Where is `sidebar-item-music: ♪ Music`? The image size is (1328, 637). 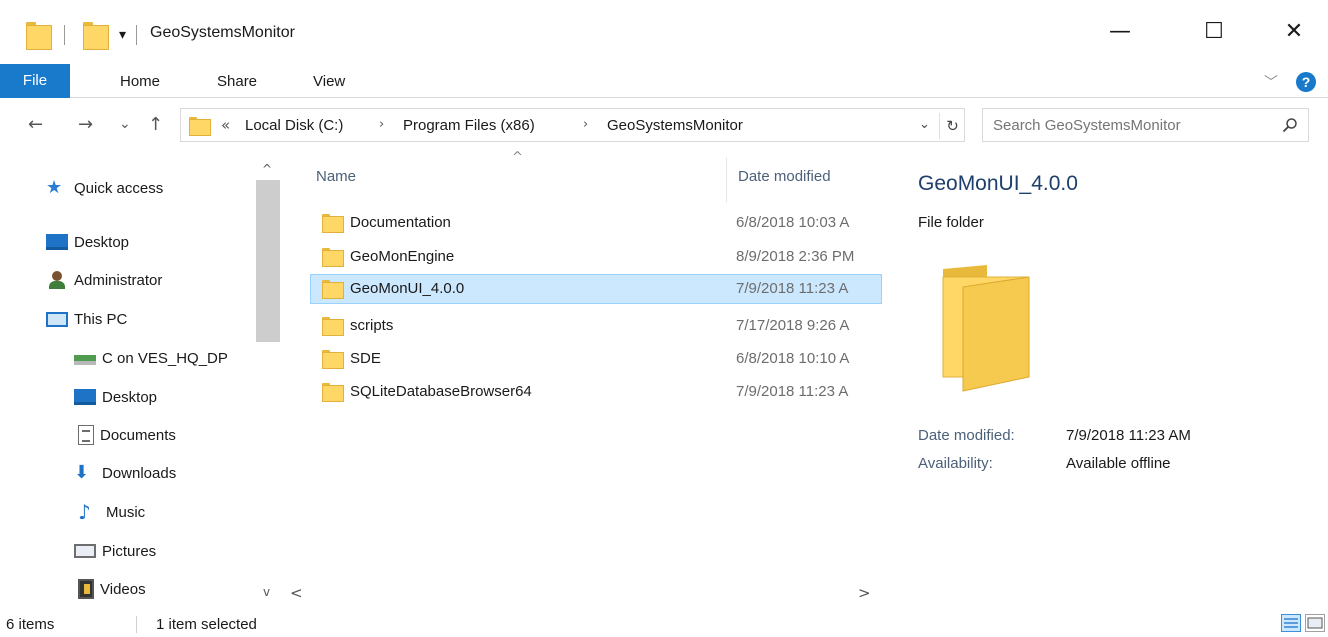
sidebar-item-music: ♪ Music is located at coordinates (111, 512).